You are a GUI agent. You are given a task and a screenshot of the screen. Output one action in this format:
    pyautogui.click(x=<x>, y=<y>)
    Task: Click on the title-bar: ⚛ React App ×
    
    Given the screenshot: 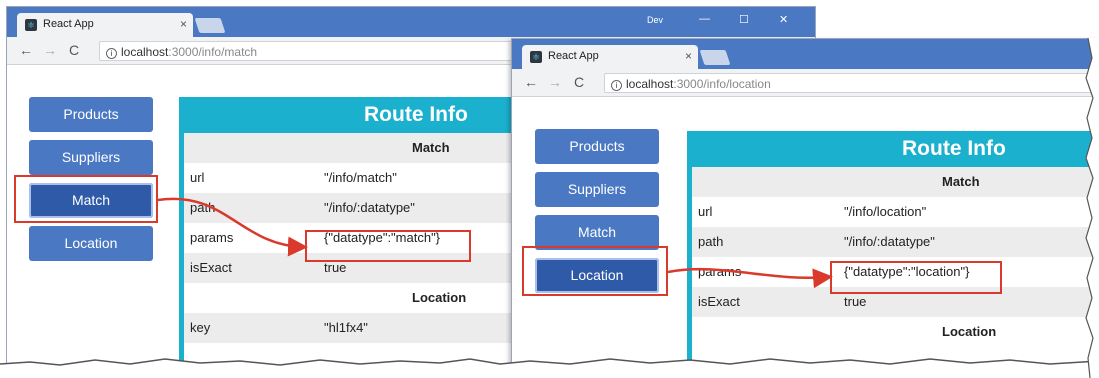 What is the action you would take?
    pyautogui.click(x=805, y=54)
    